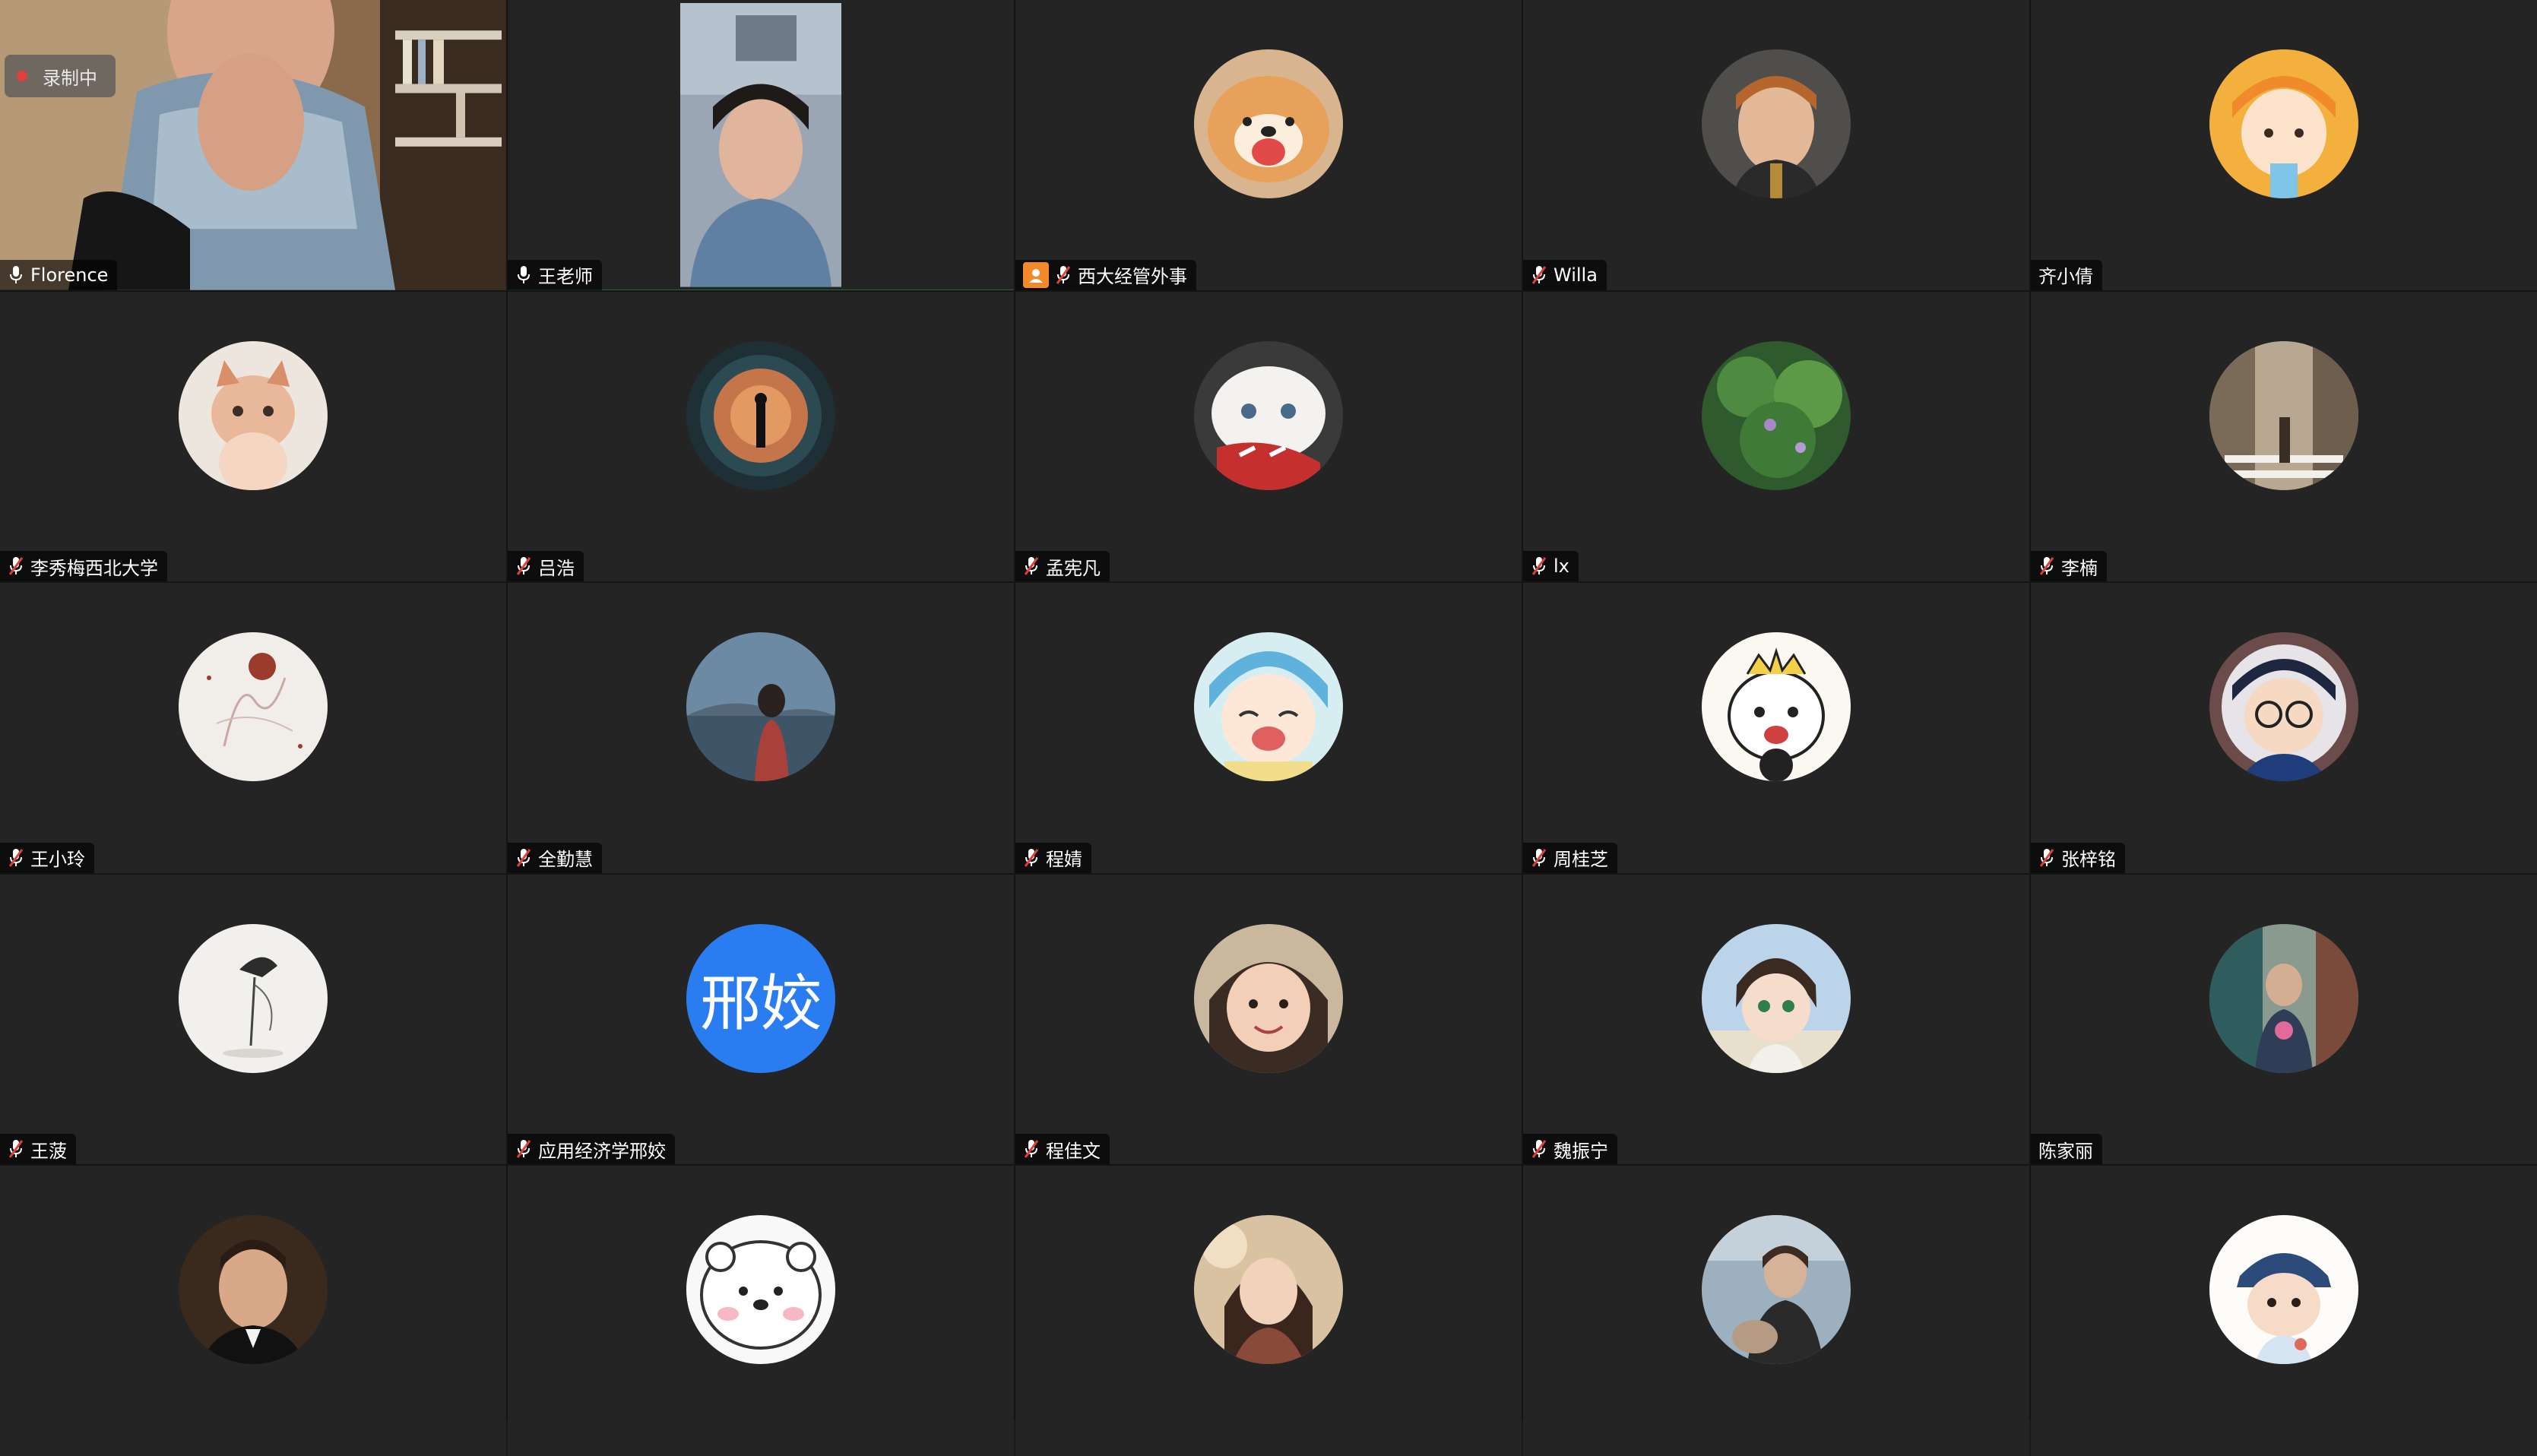  What do you see at coordinates (1073, 568) in the screenshot?
I see `participant-name: 孟宪凡` at bounding box center [1073, 568].